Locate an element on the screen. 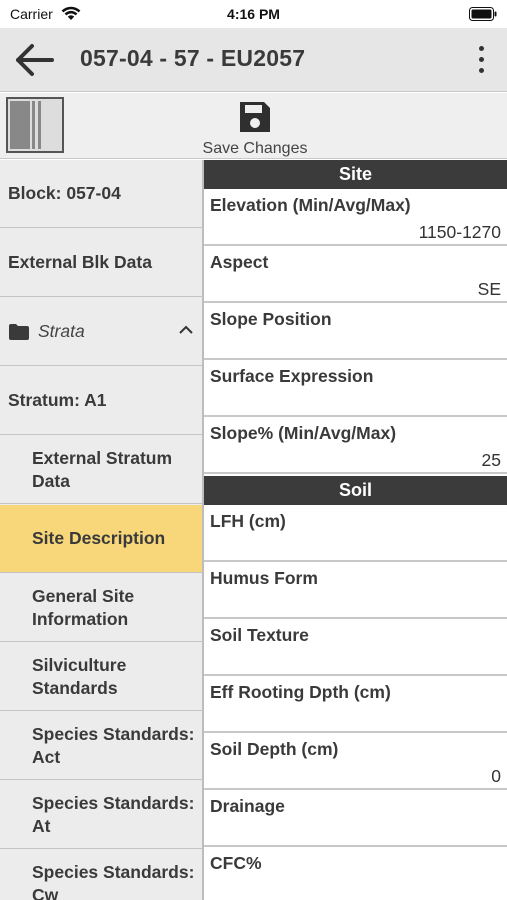 Image resolution: width=507 pixels, height=900 pixels. sidebar-item-stratum-a1: Stratum: A1 is located at coordinates (101, 401).